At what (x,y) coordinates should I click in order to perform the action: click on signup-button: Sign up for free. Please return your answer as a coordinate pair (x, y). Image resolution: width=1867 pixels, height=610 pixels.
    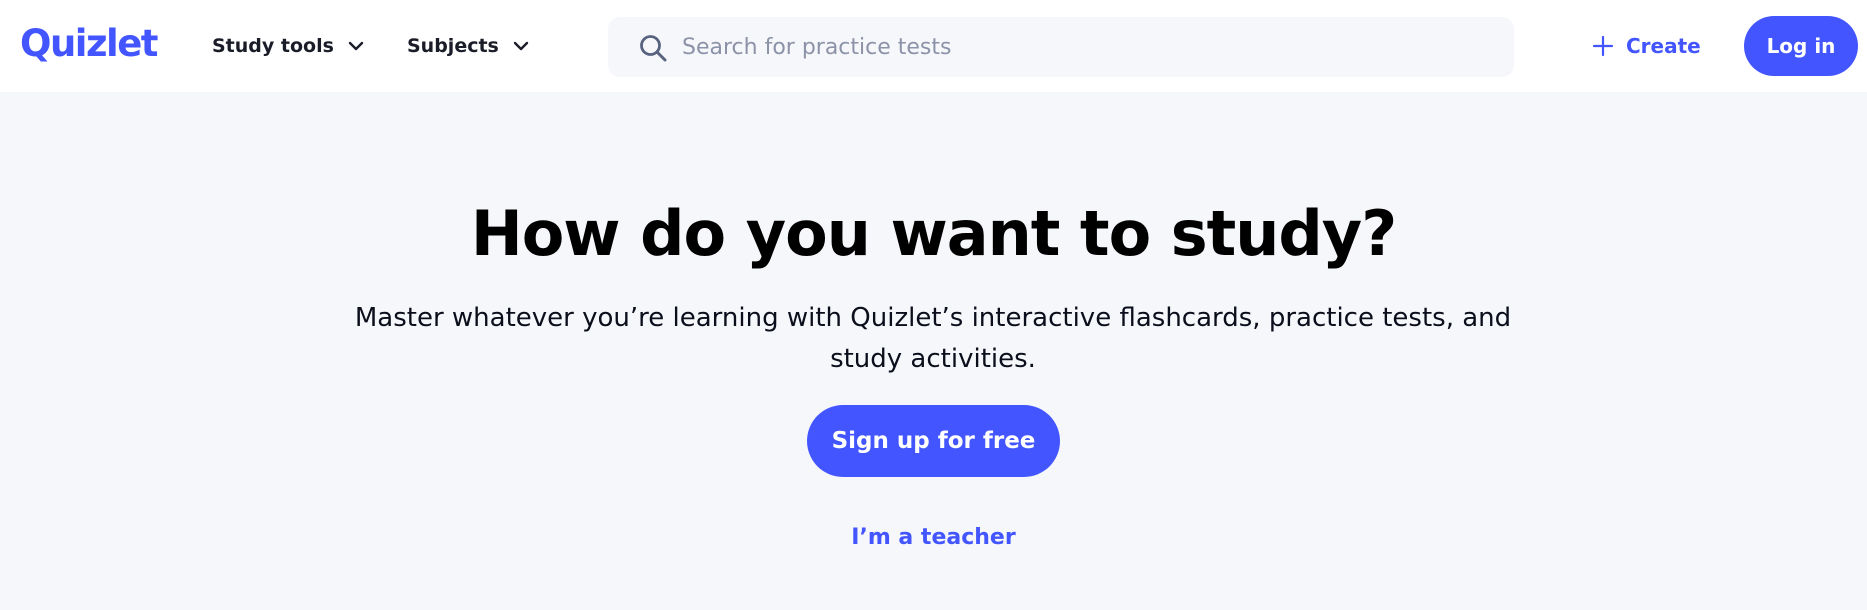
    Looking at the image, I should click on (933, 441).